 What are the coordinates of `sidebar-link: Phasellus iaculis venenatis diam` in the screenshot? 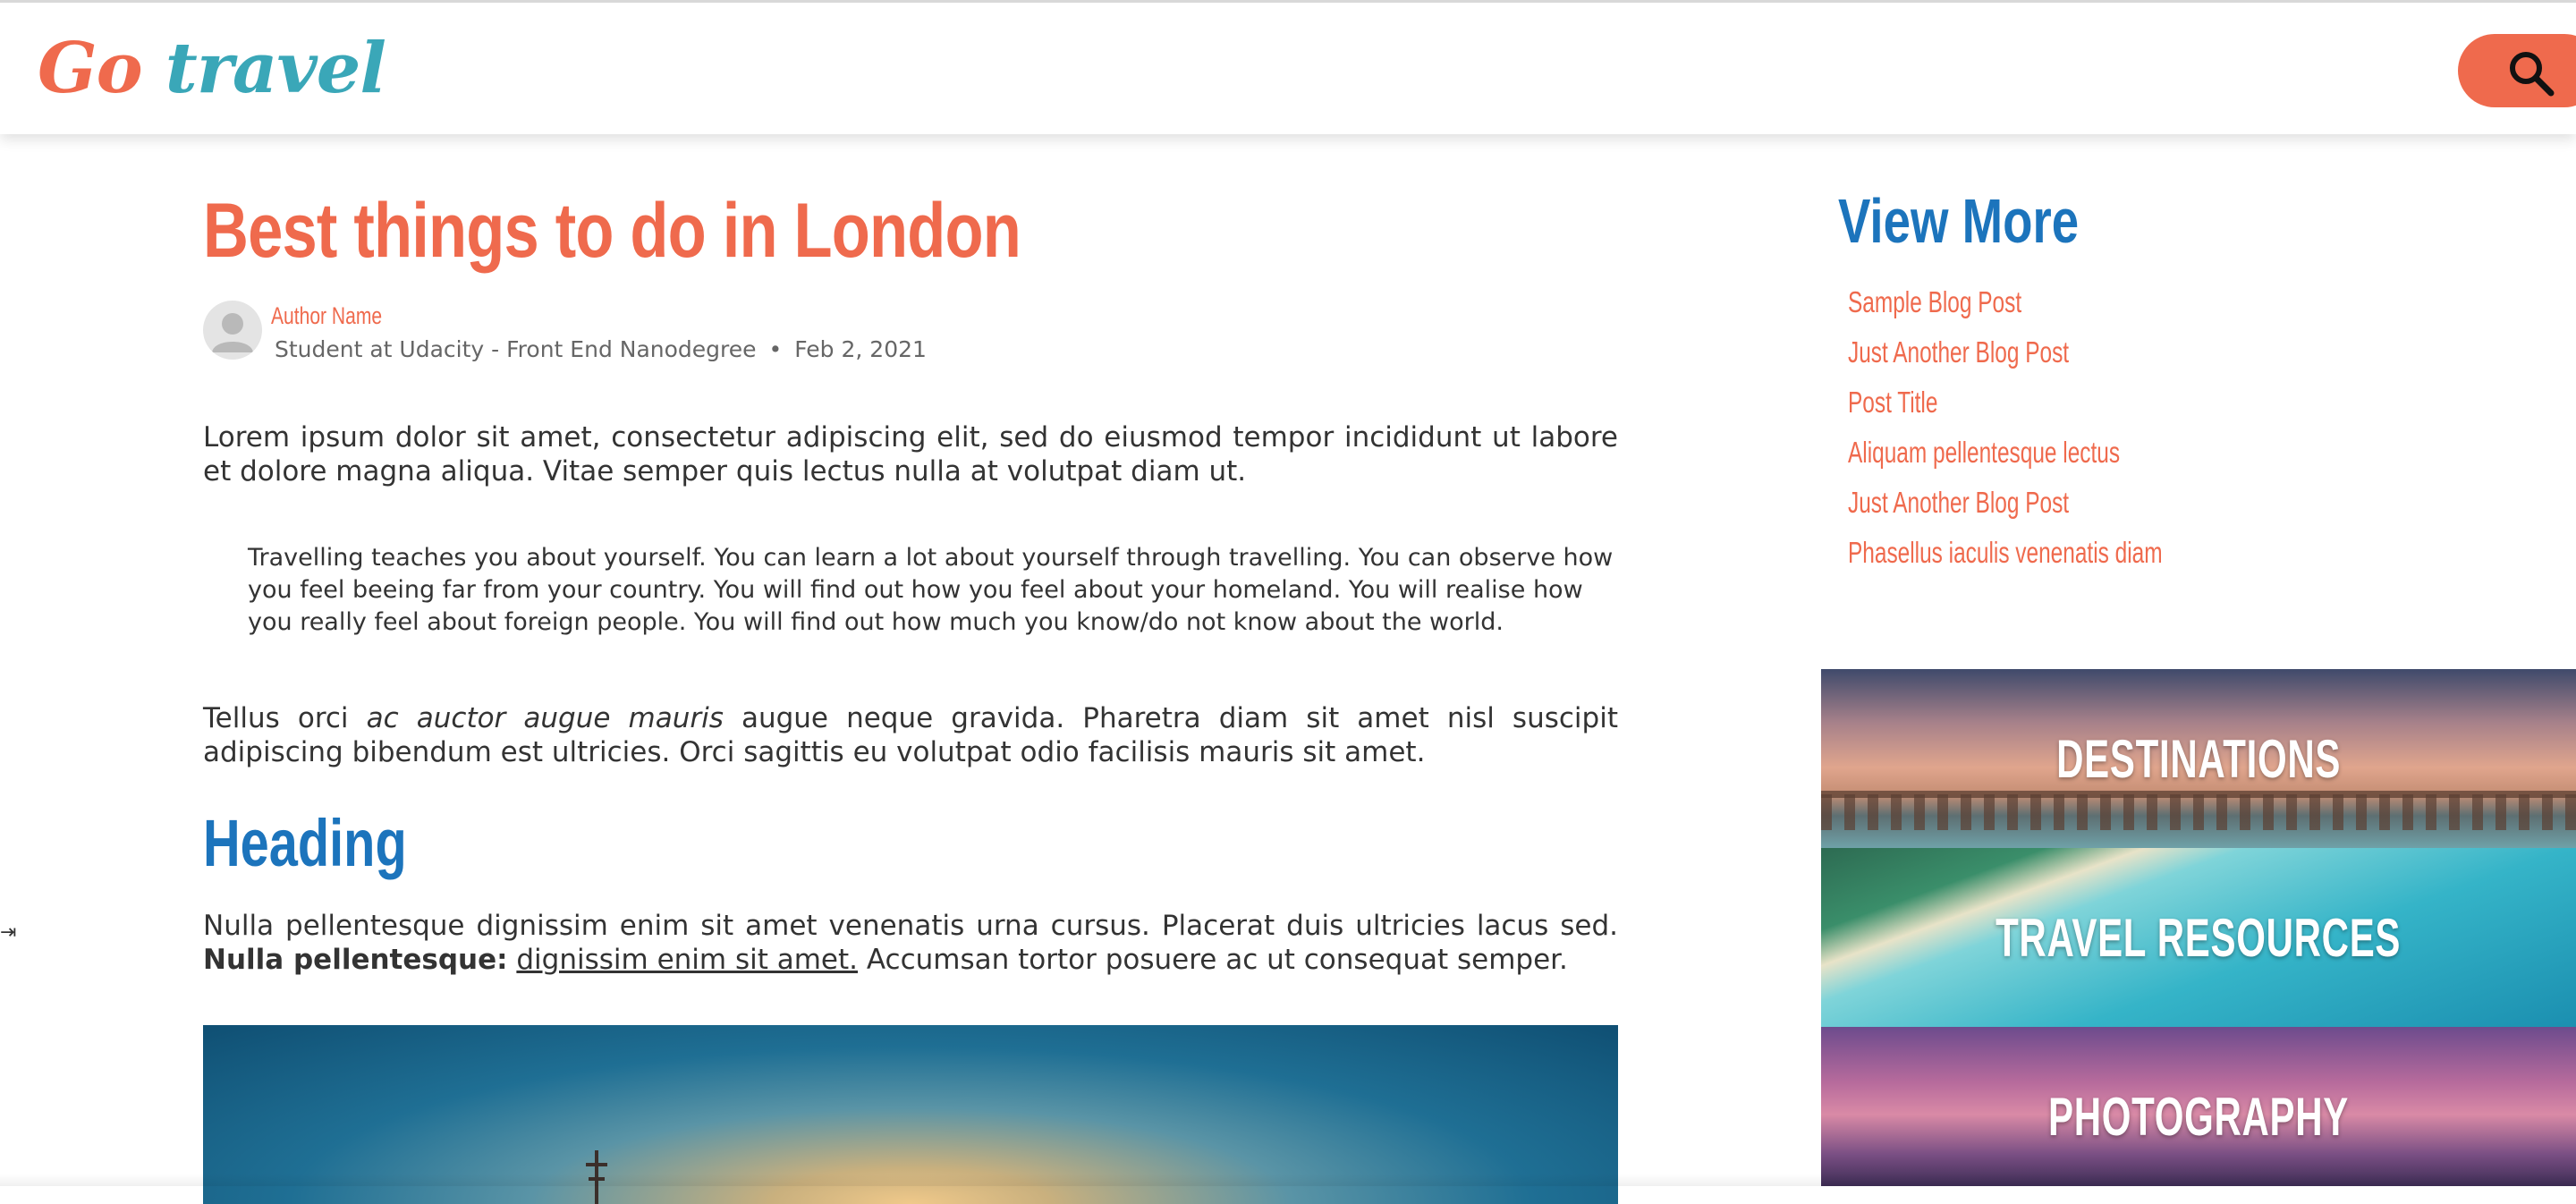 It's located at (2005, 560).